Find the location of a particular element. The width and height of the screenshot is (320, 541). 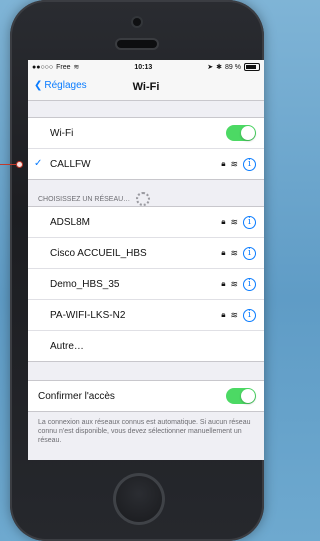

status-left: ●●○○○ Free ≋ is located at coordinates (56, 67).